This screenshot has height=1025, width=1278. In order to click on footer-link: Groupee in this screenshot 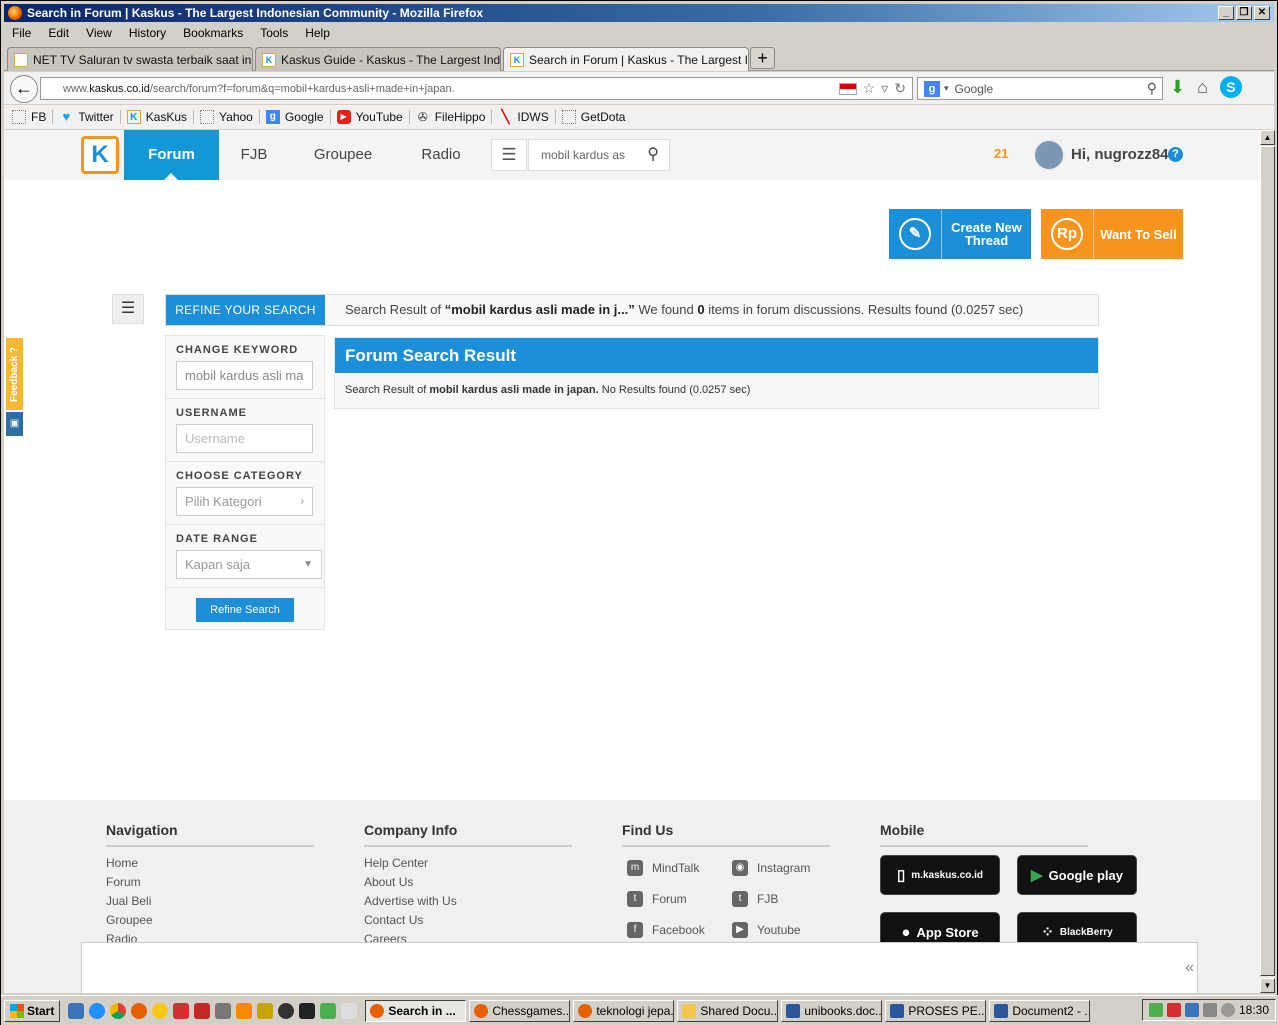, I will do `click(210, 920)`.